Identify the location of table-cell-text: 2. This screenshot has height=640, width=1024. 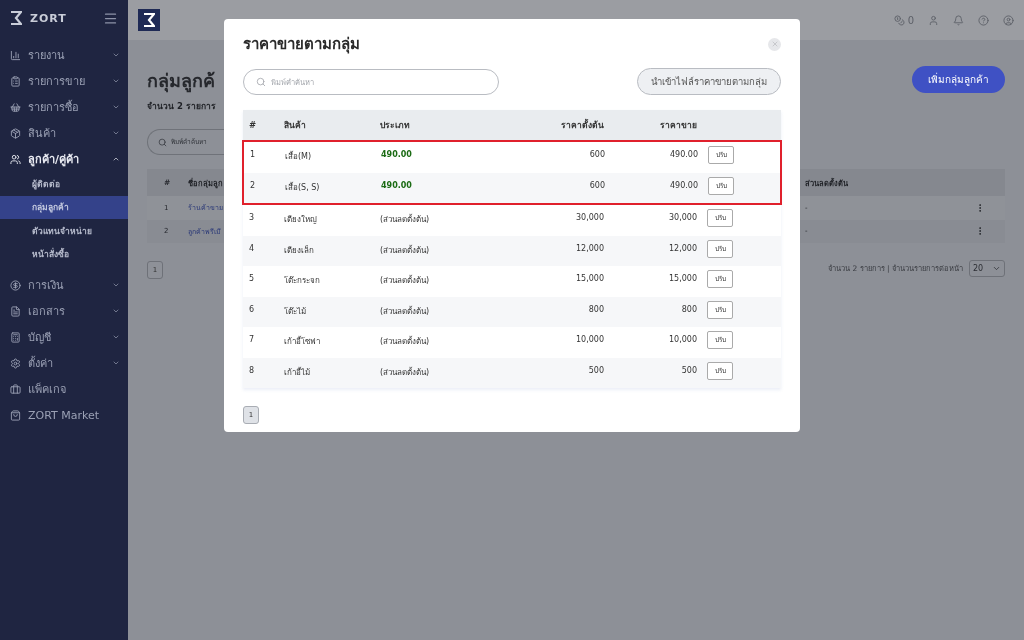
(253, 184).